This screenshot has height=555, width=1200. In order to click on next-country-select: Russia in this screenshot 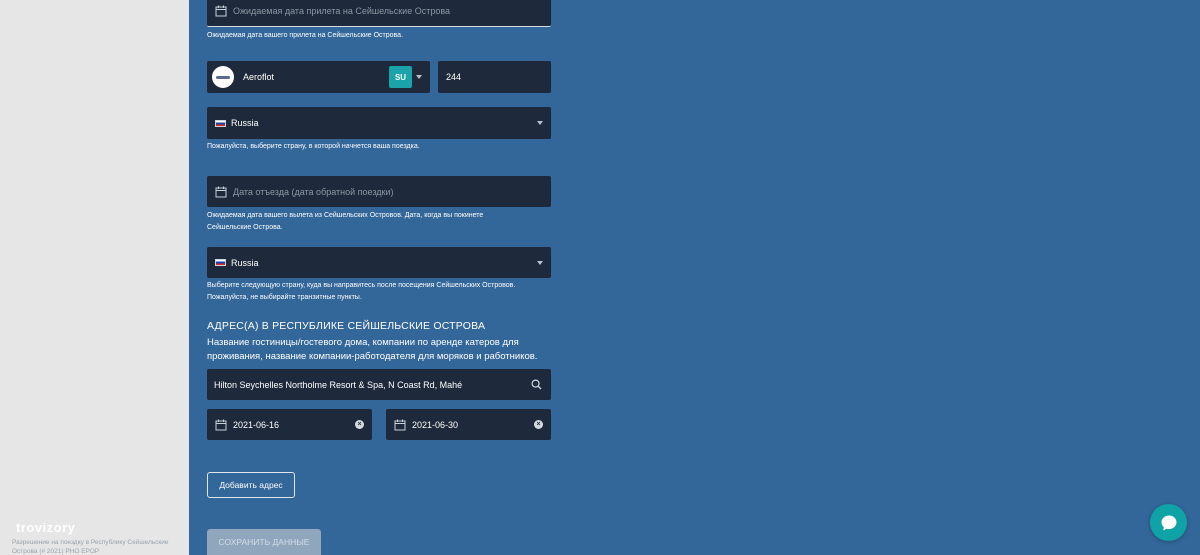, I will do `click(379, 262)`.